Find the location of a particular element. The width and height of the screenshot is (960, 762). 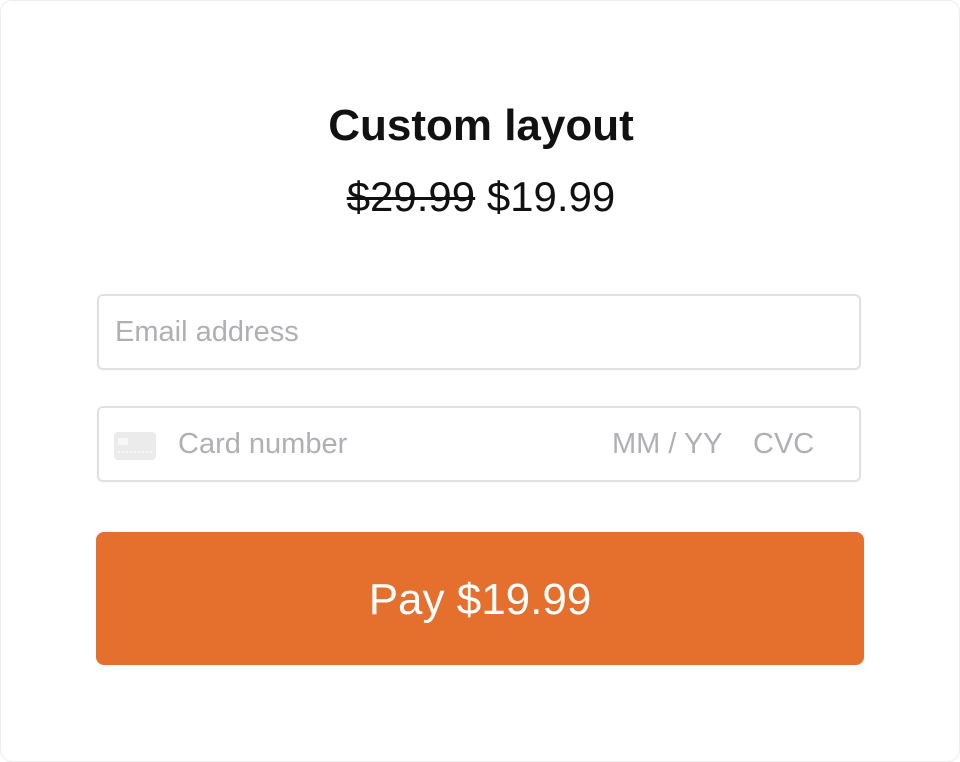

card-details-field: Card number MM / YY CVC is located at coordinates (479, 444).